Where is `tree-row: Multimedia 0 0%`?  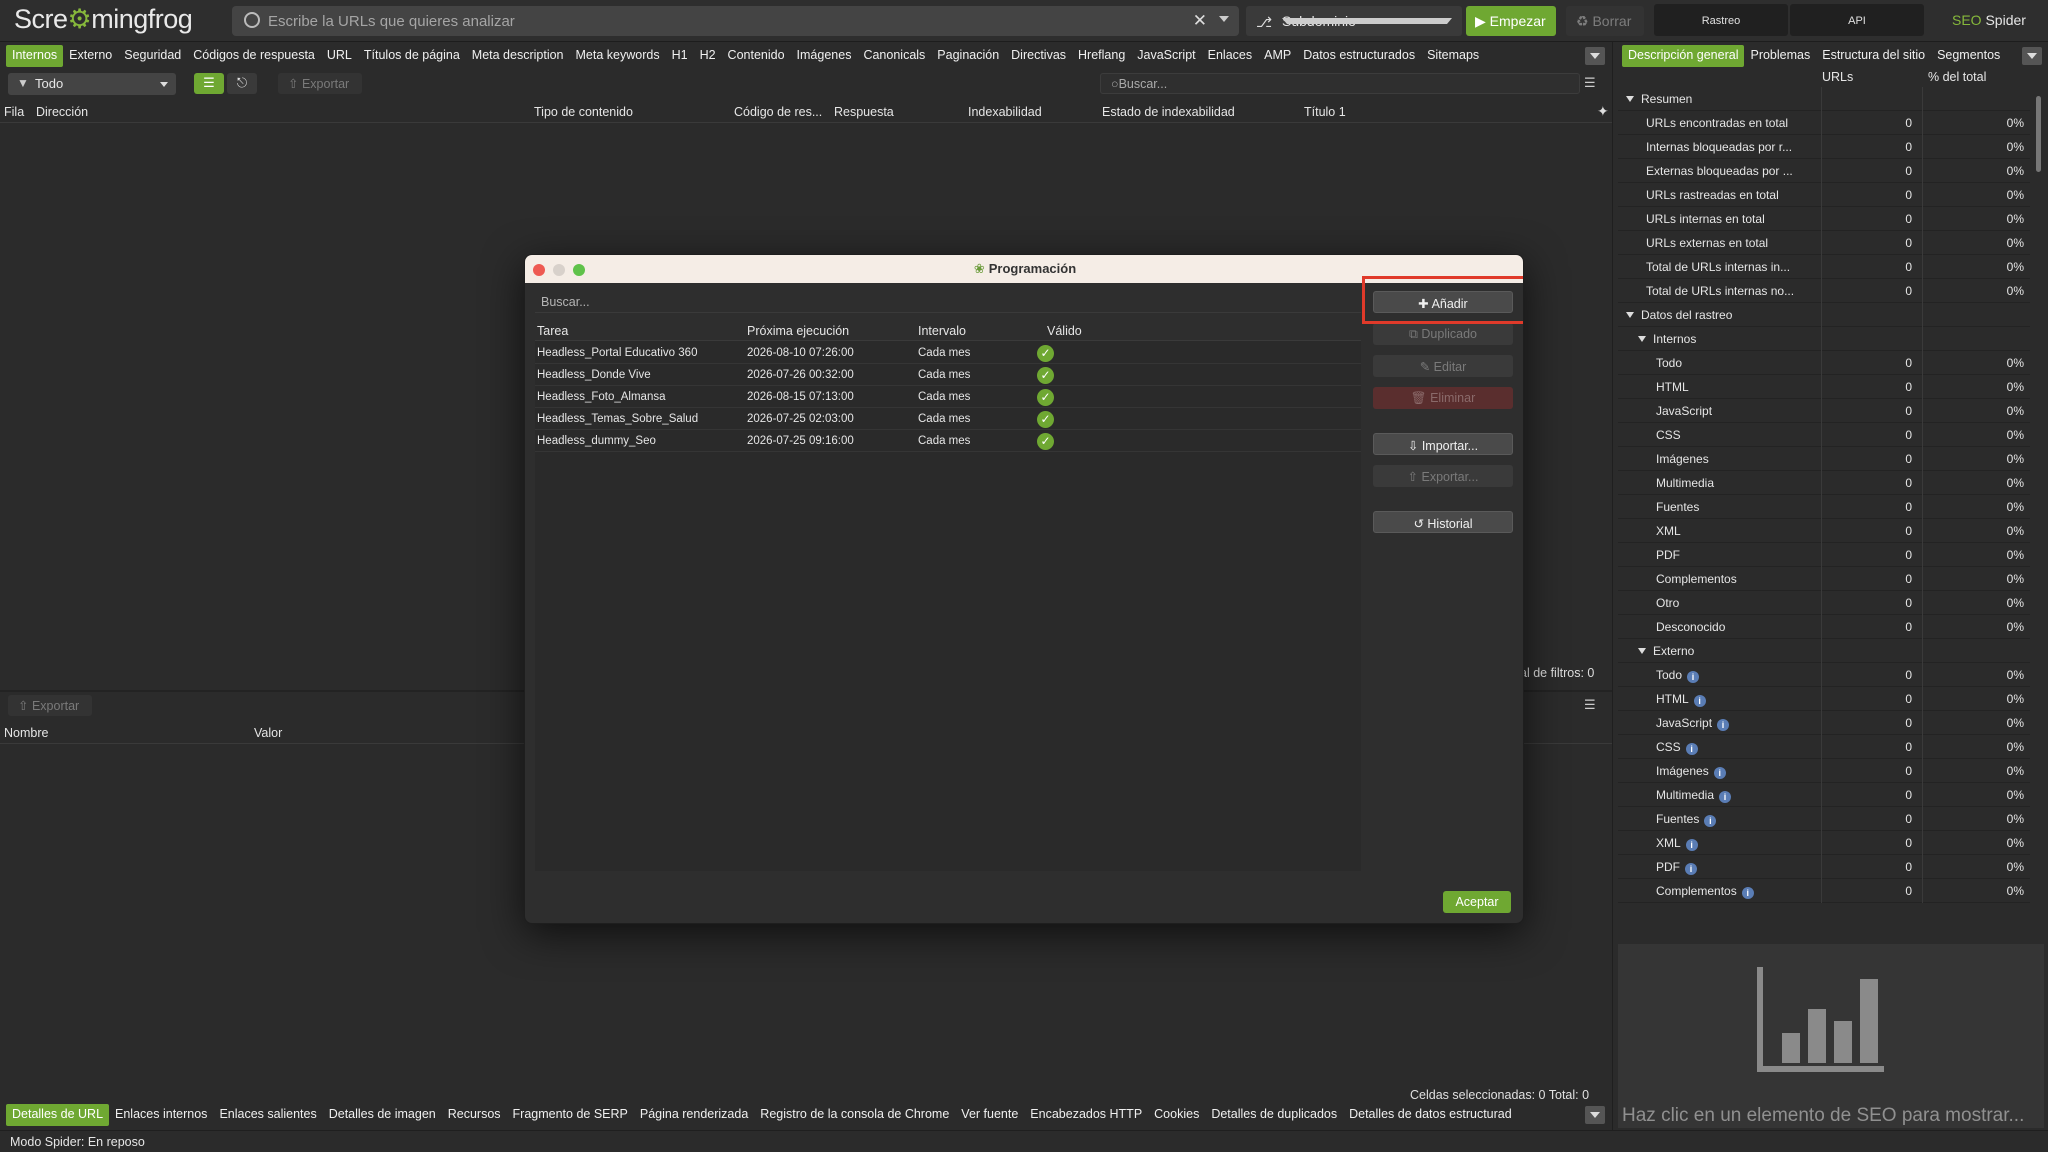 tree-row: Multimedia 0 0% is located at coordinates (1824, 483).